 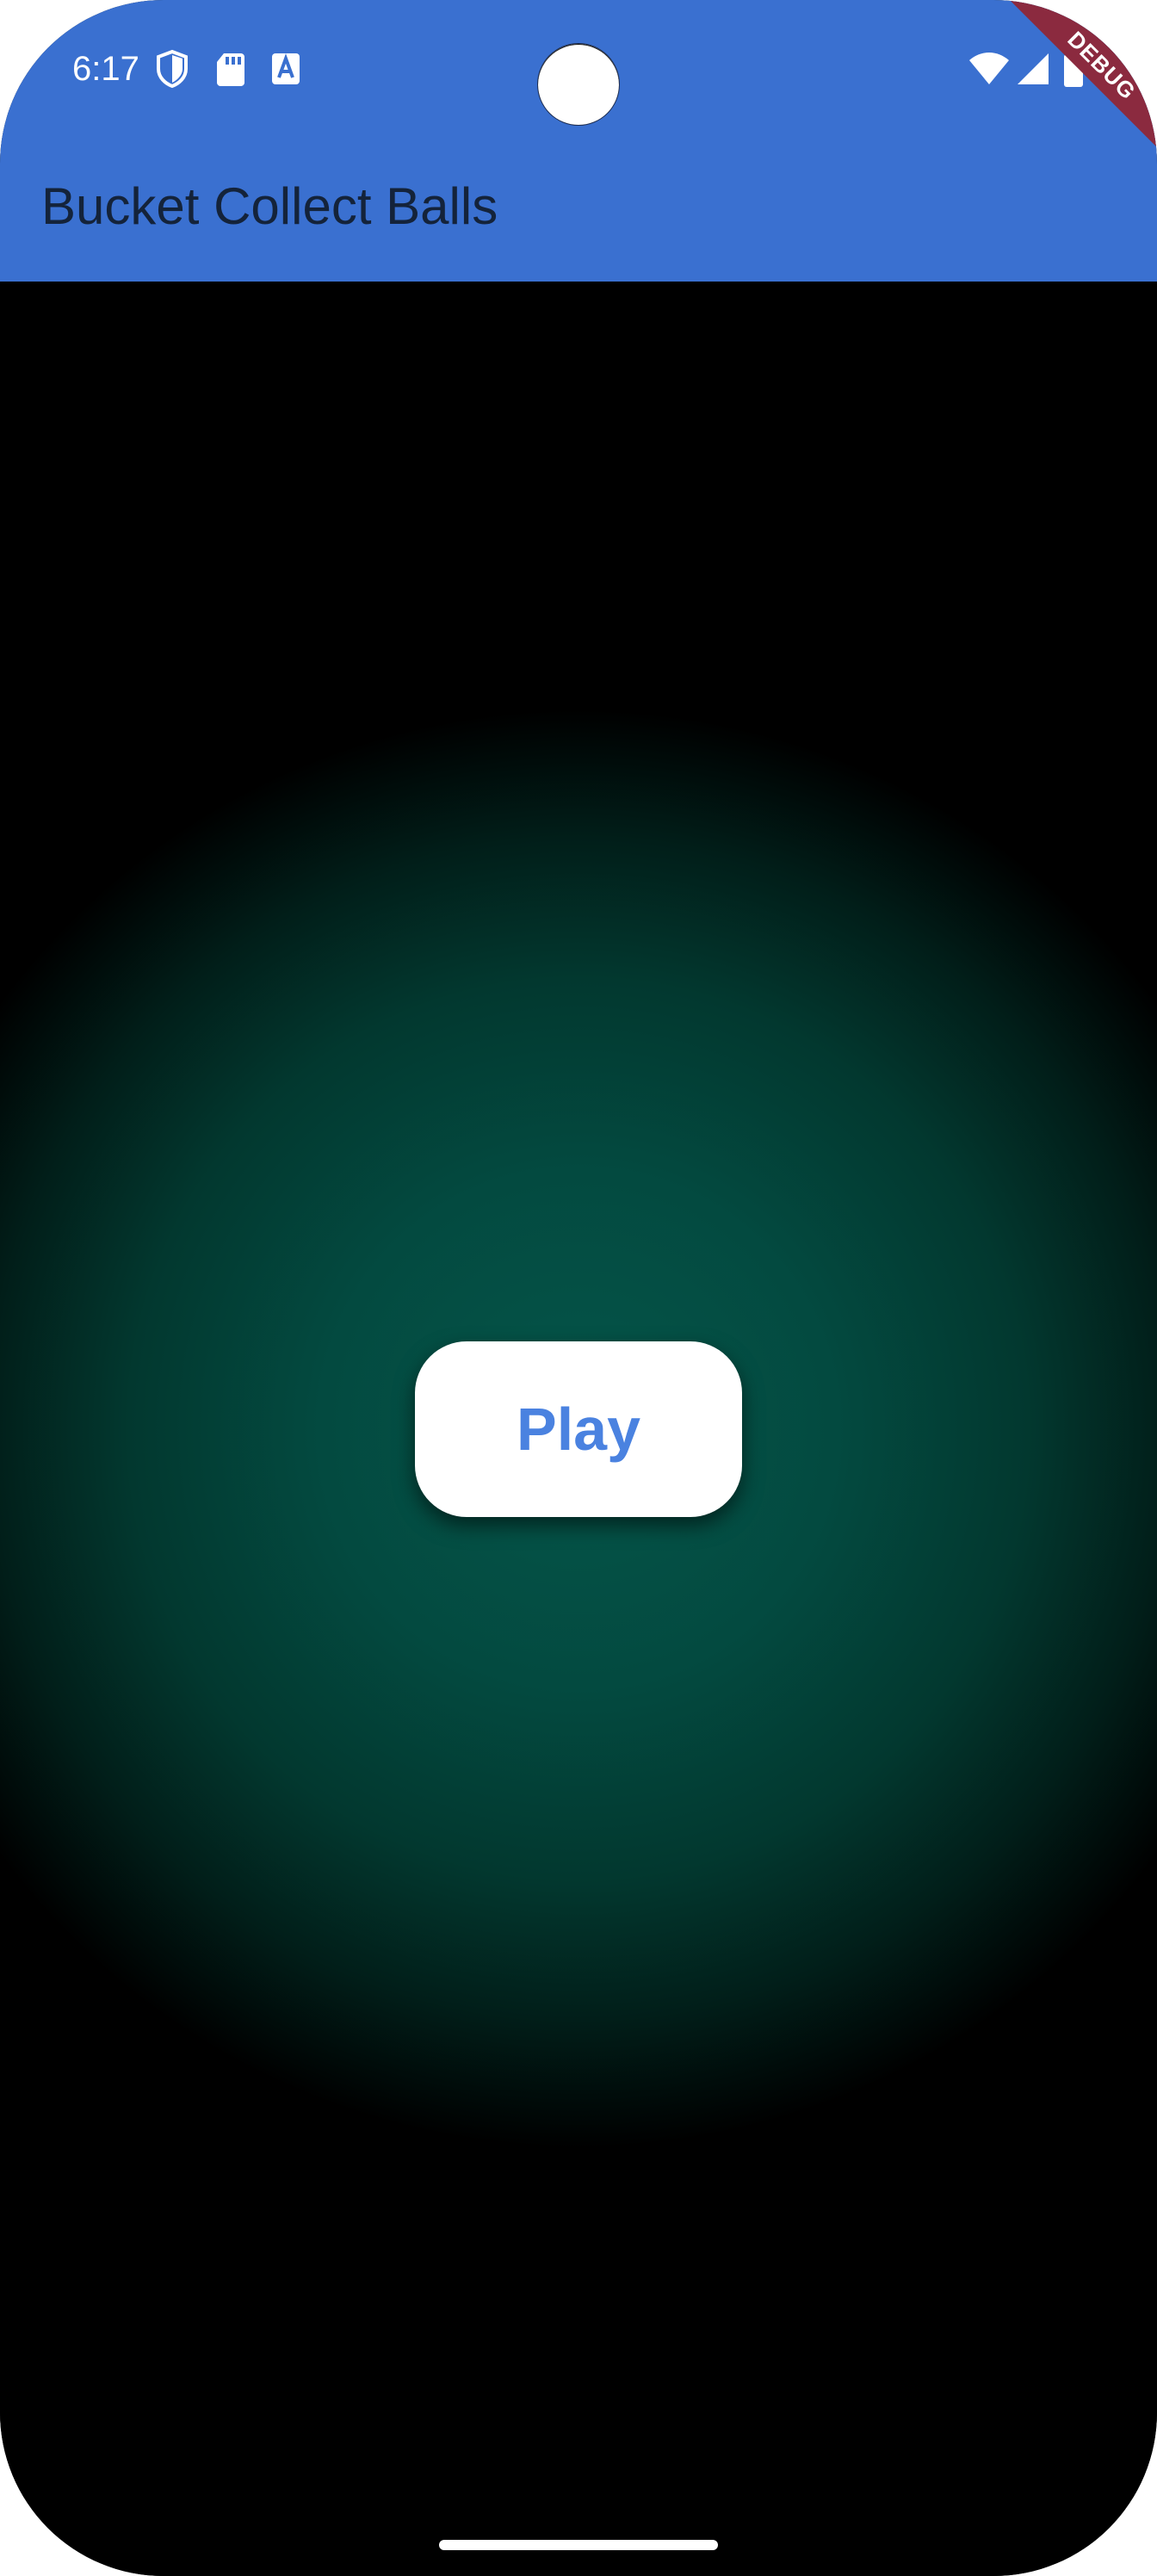 What do you see at coordinates (1077, 85) in the screenshot?
I see `debug-banner-label: DEBUG` at bounding box center [1077, 85].